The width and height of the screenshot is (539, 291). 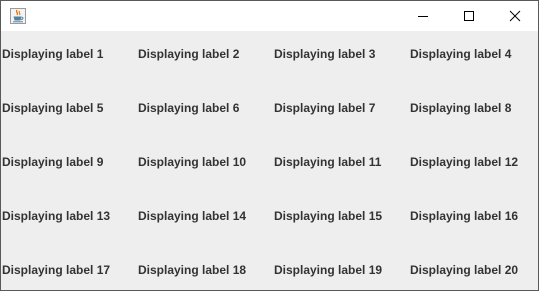 I want to click on grid-label: Displaying label 18, so click(x=192, y=270).